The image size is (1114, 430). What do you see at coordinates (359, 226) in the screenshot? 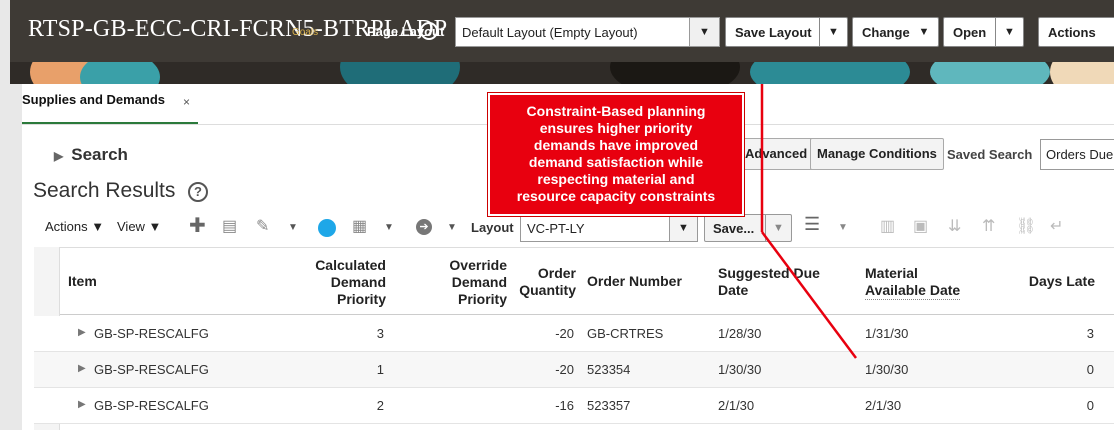
I see `grid-icon: ▦` at bounding box center [359, 226].